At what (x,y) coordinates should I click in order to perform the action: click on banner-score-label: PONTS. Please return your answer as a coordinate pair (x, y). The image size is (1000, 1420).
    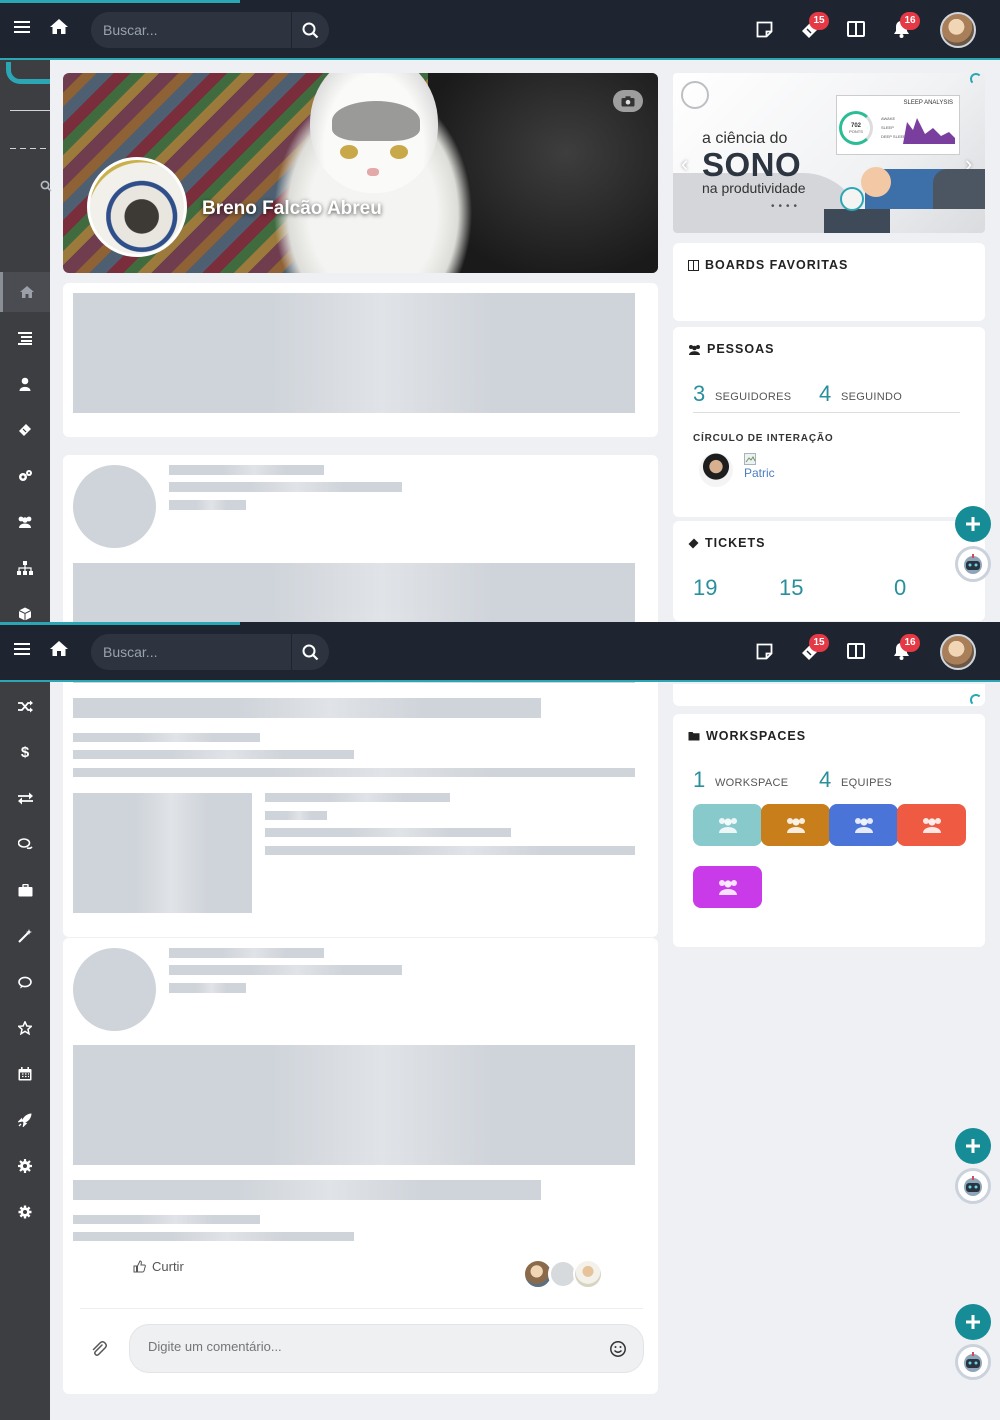
    Looking at the image, I should click on (856, 131).